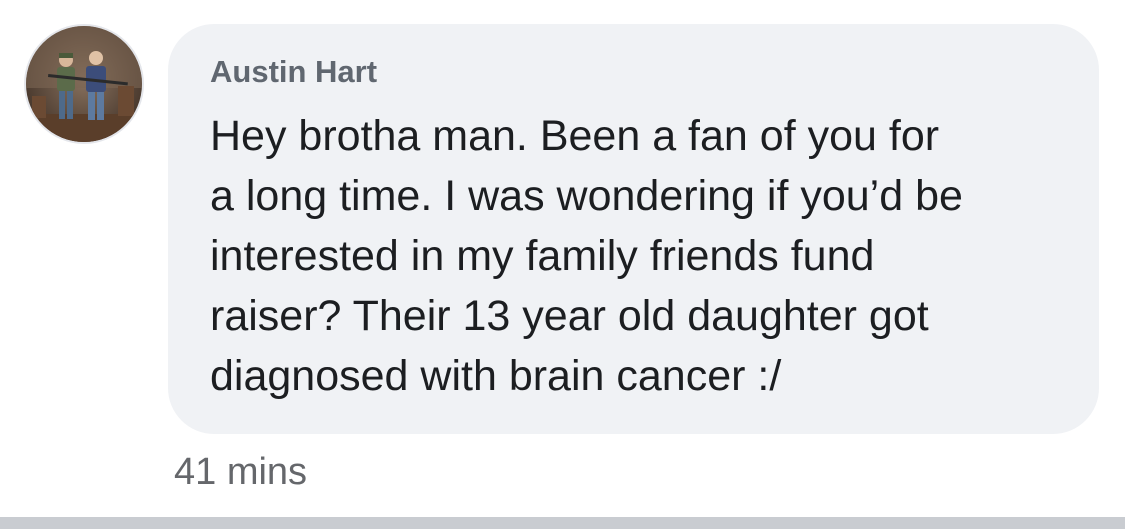  Describe the element at coordinates (240, 472) in the screenshot. I see `comment-timestamp: 41 mins` at that location.